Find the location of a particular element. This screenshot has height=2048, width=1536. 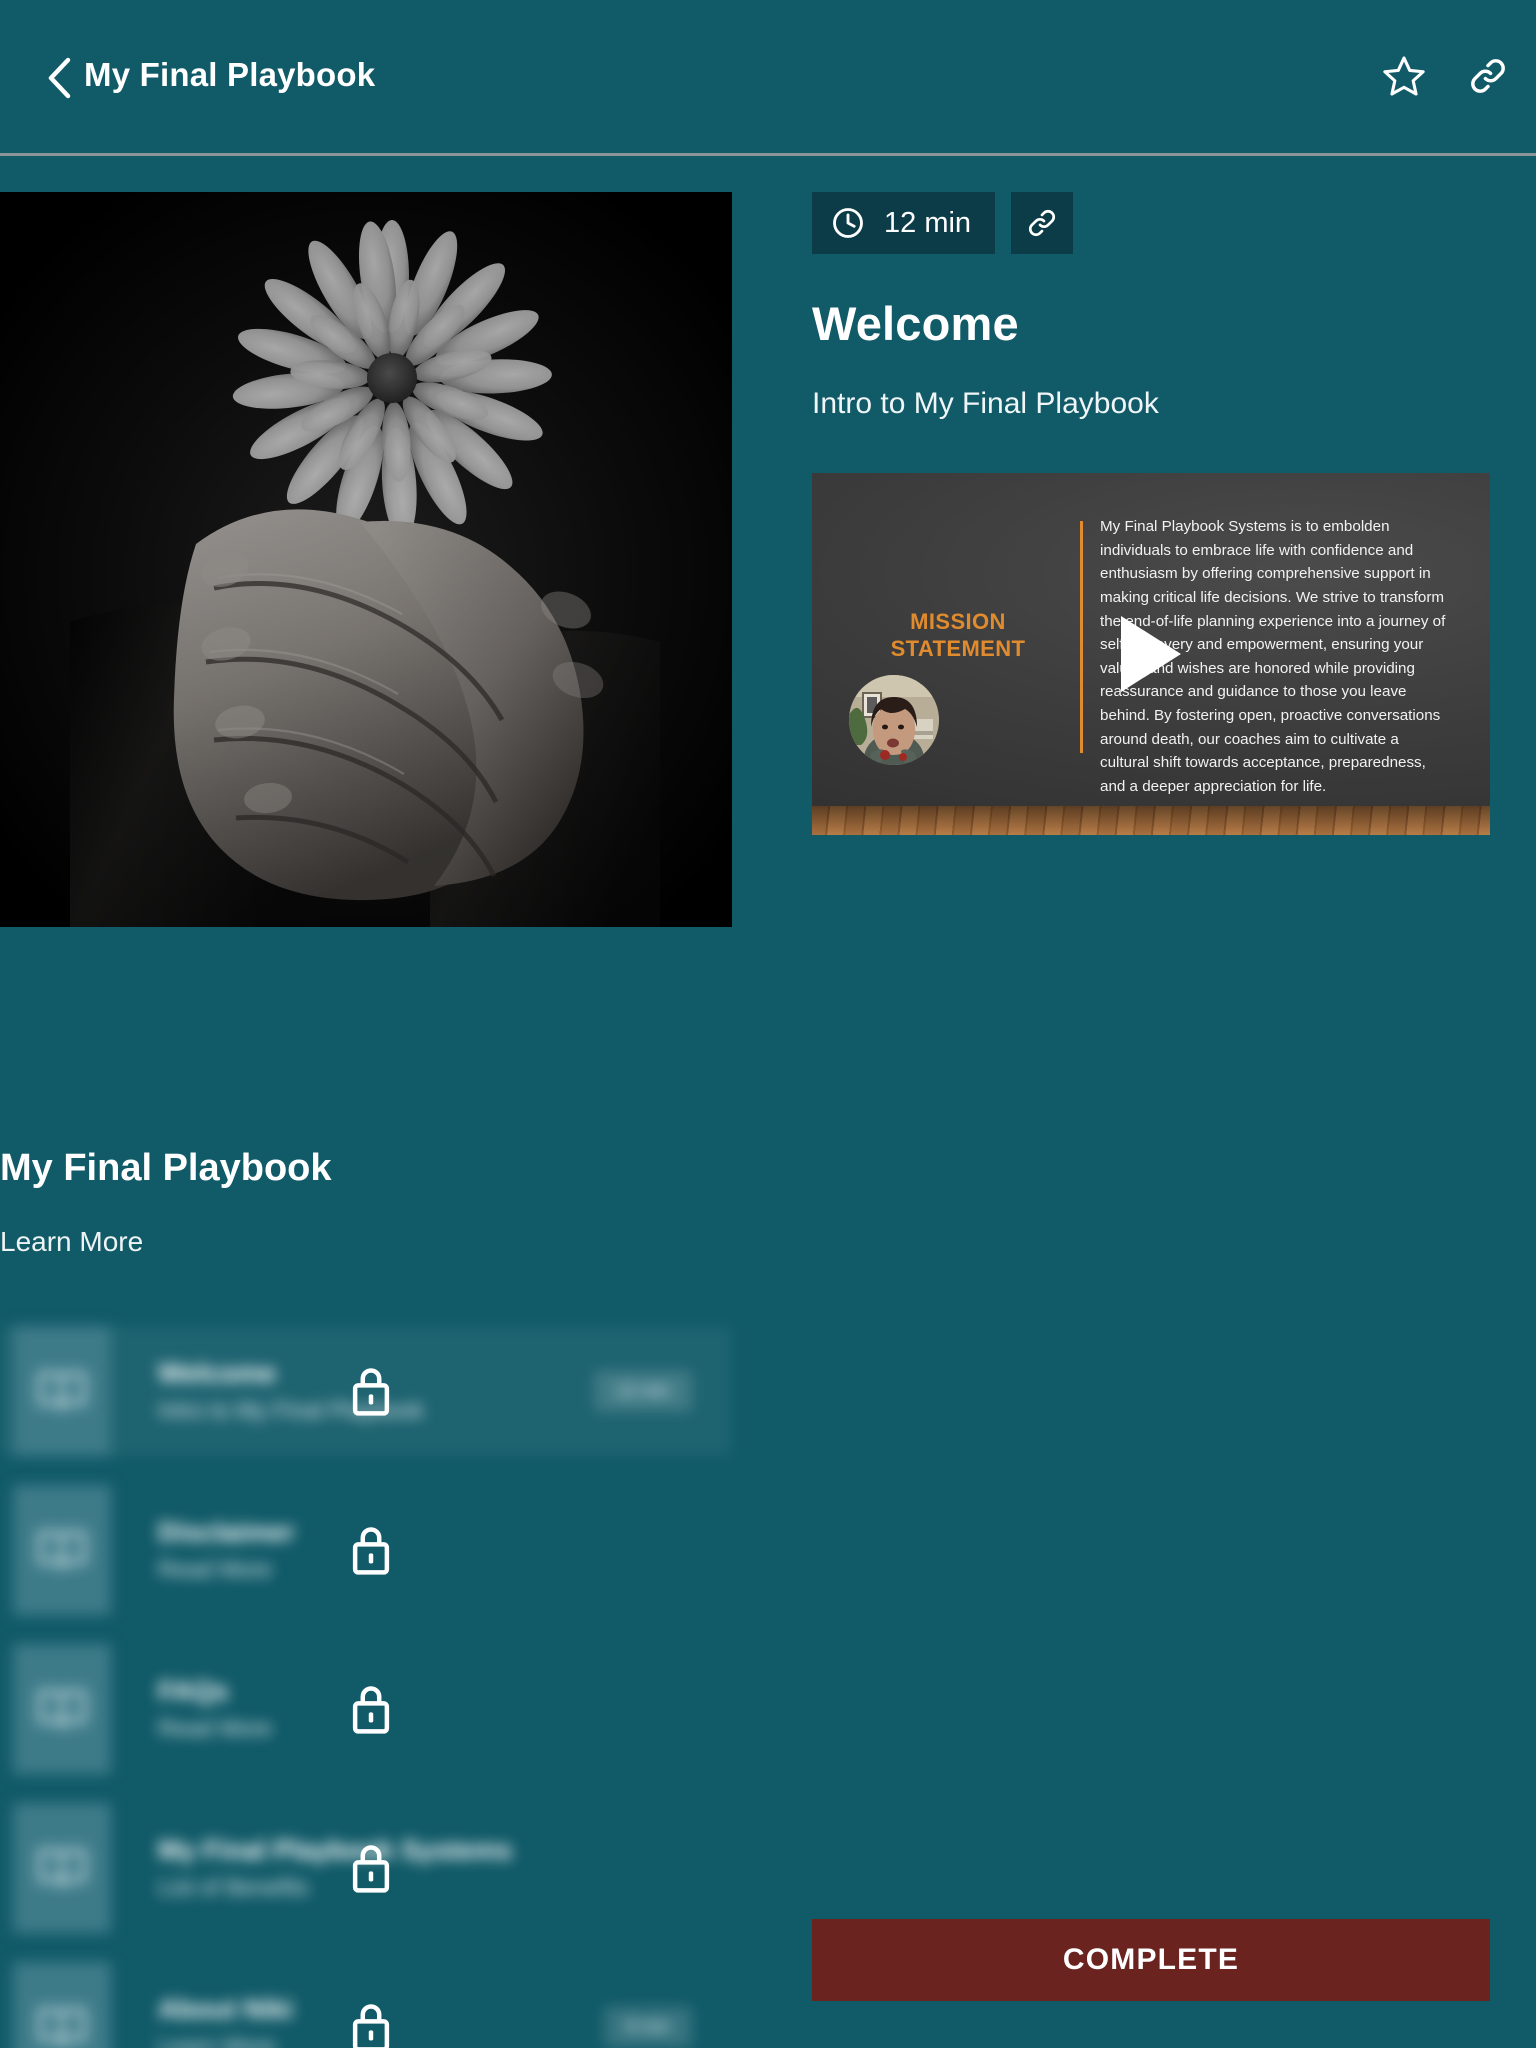

course-subtitle: Learn More is located at coordinates (72, 1241).